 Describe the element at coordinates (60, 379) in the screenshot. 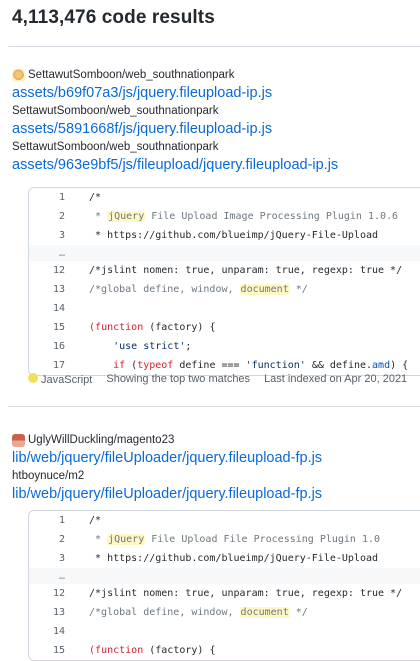

I see `language-label: JavaScript` at that location.